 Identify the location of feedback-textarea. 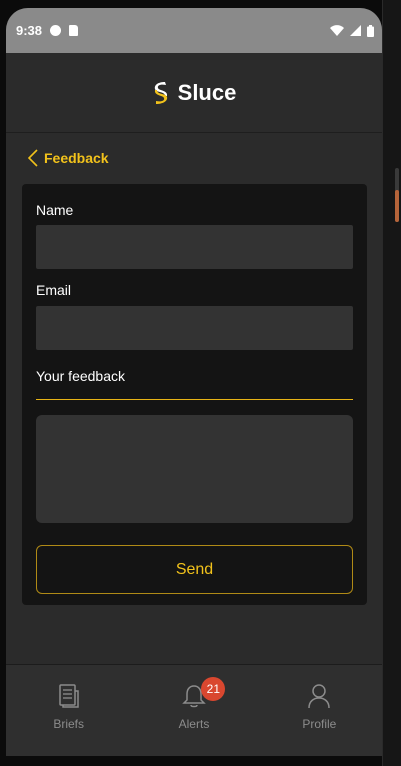
(194, 469).